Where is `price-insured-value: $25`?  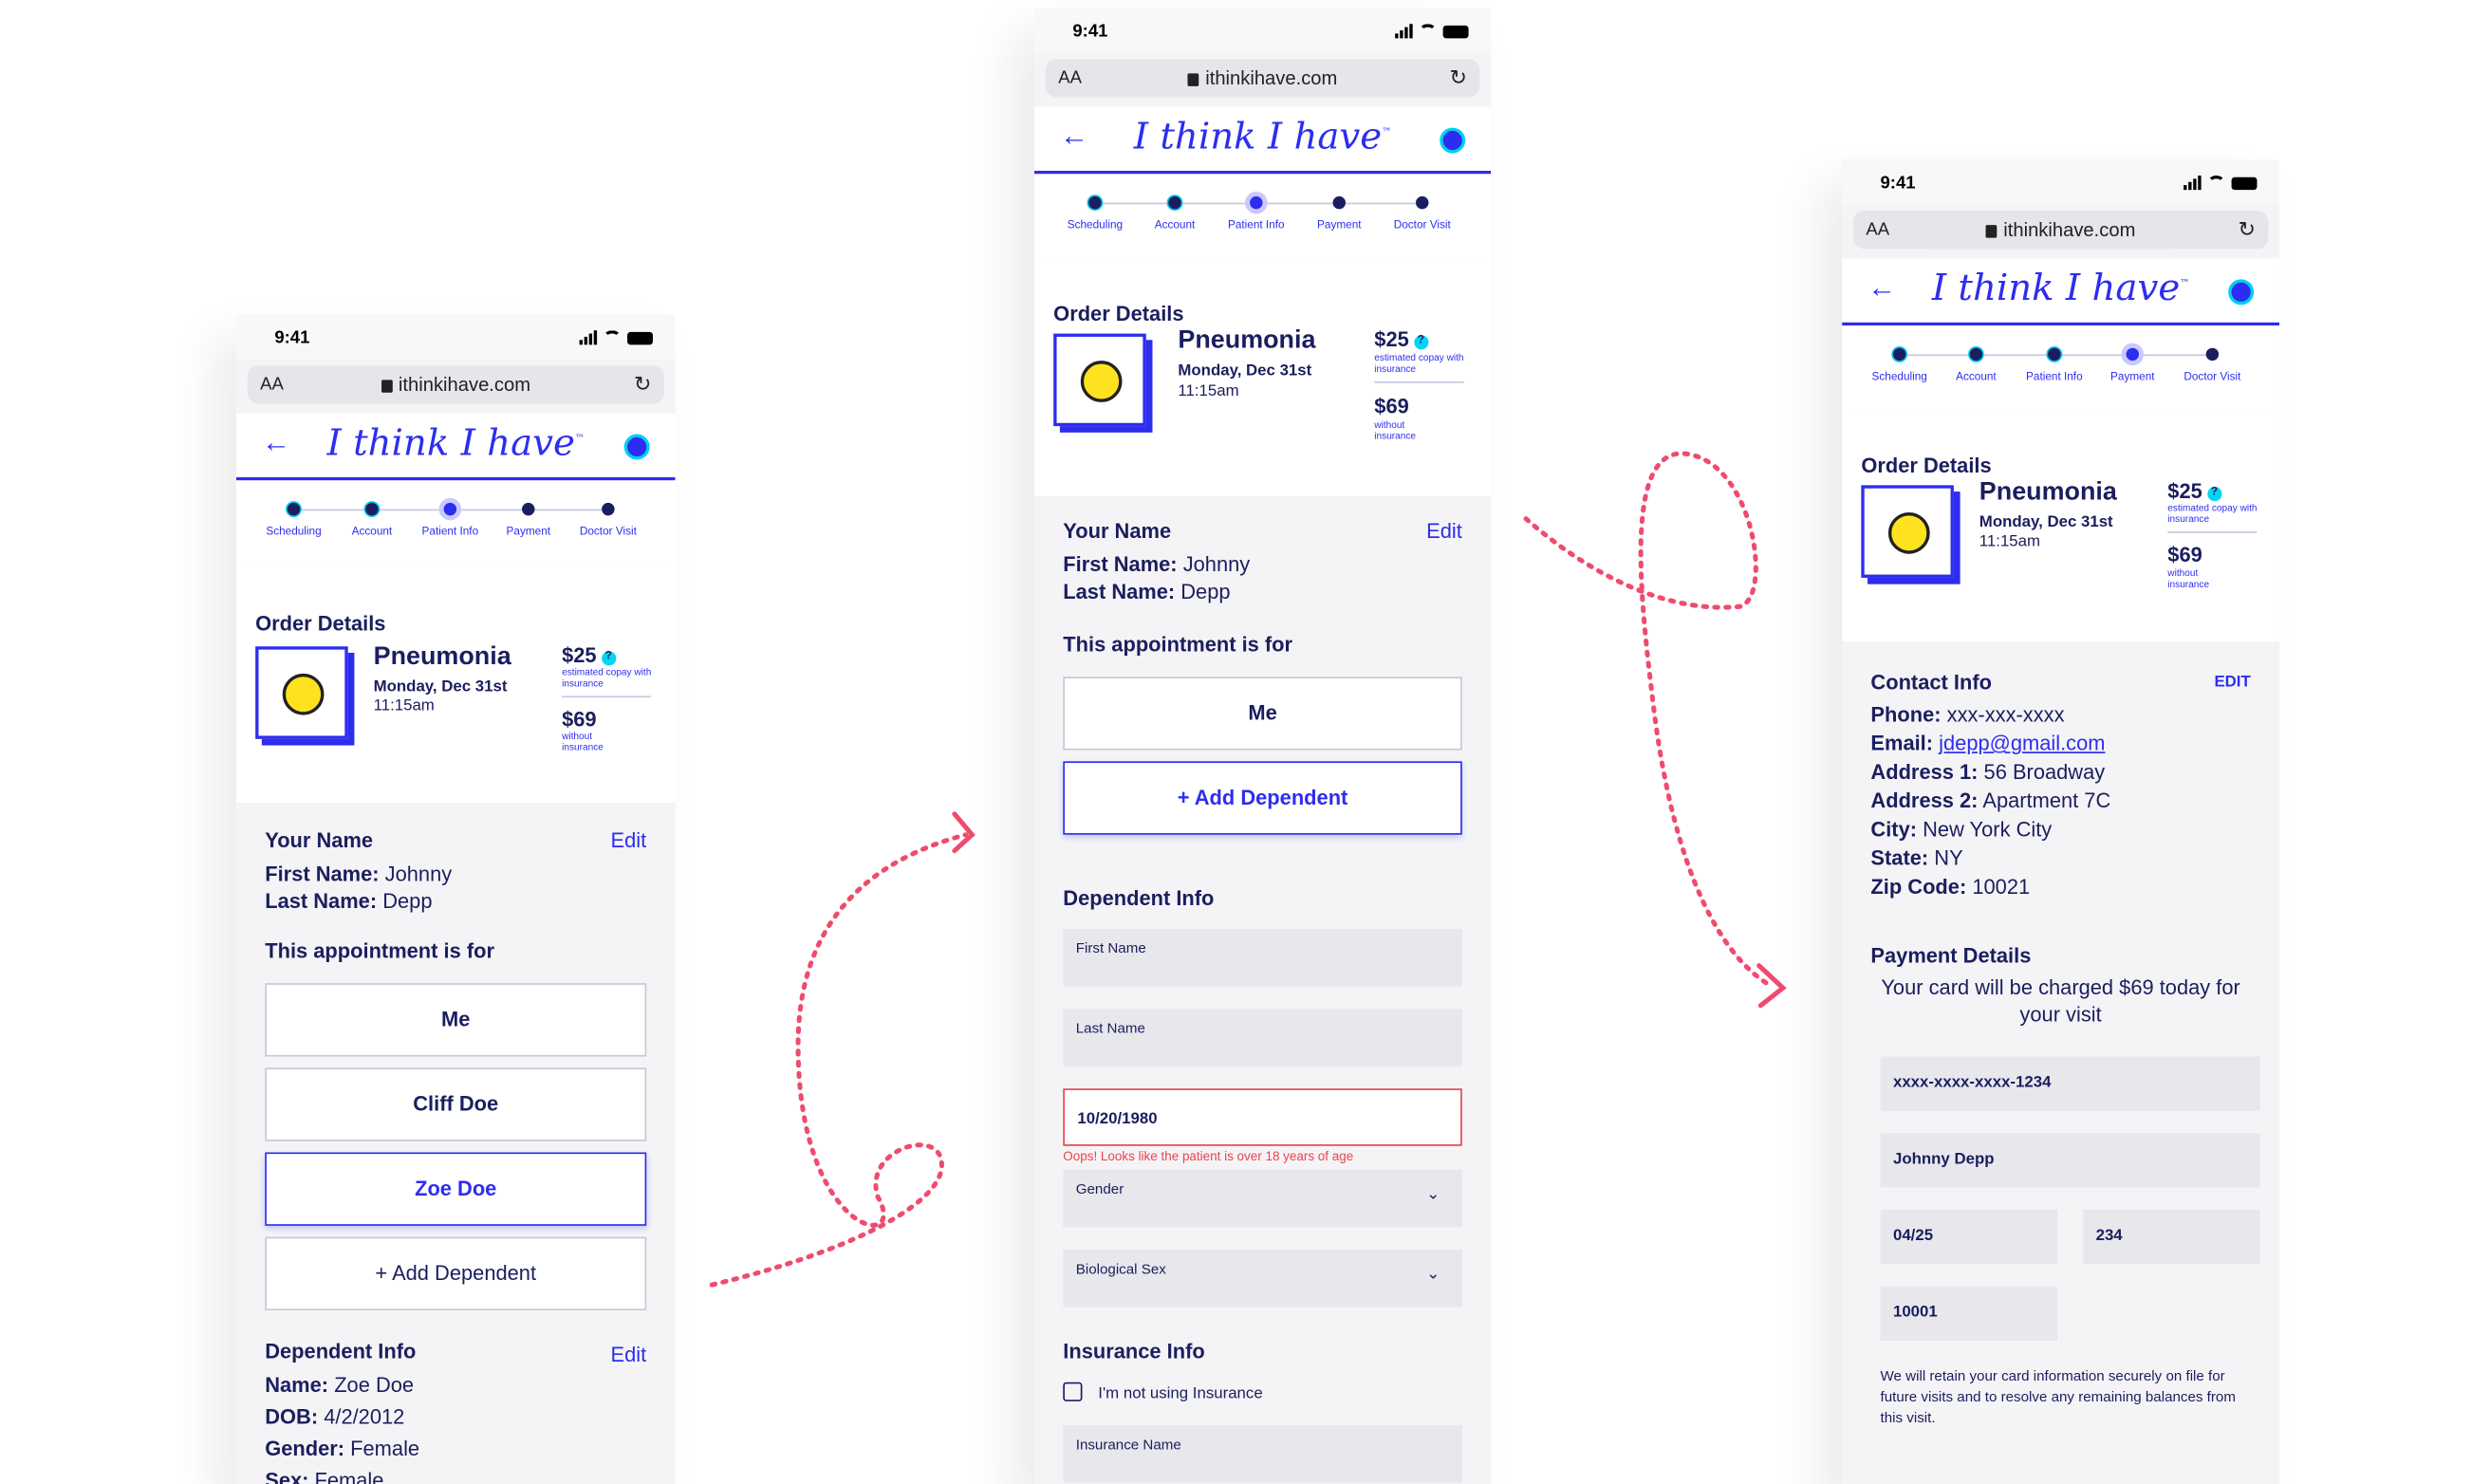
price-insured-value: $25 is located at coordinates (1391, 339).